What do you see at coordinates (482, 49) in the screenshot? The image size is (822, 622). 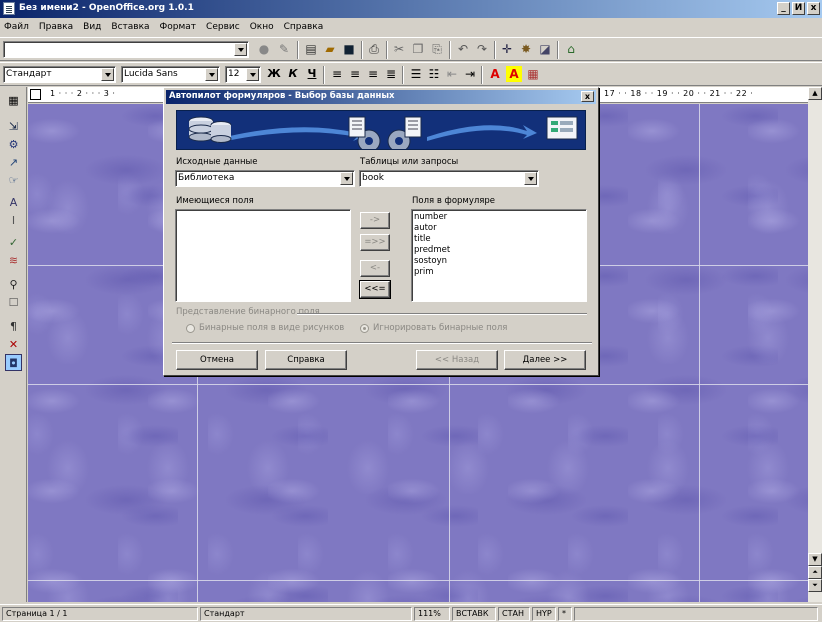 I see `redo-icon: ↷` at bounding box center [482, 49].